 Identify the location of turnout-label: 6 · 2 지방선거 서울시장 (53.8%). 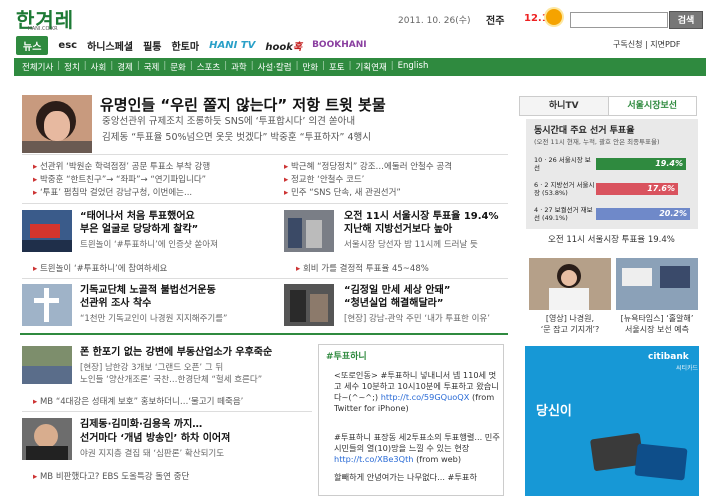
(564, 189).